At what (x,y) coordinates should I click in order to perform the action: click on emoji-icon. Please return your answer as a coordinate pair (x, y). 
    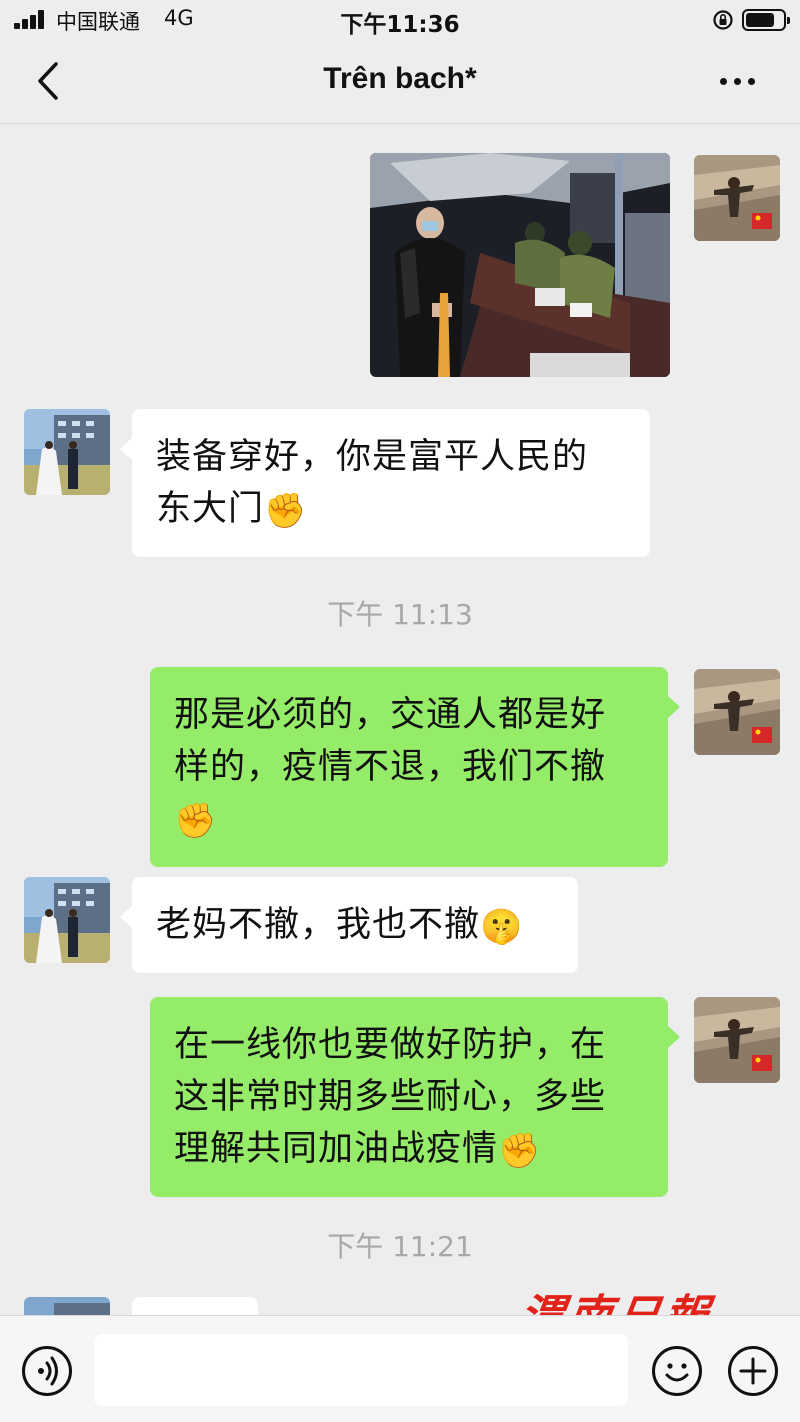
    Looking at the image, I should click on (677, 1372).